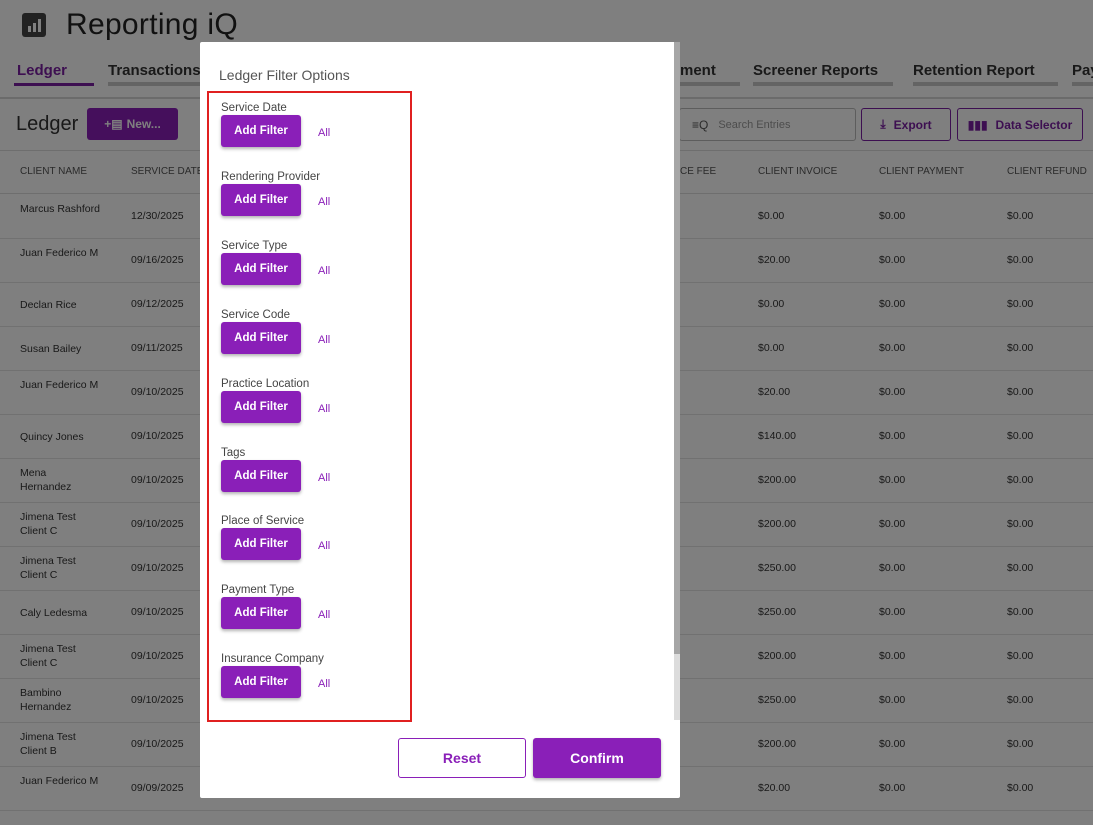 The width and height of the screenshot is (1093, 825). Describe the element at coordinates (233, 452) in the screenshot. I see `filter-label: Tags` at that location.